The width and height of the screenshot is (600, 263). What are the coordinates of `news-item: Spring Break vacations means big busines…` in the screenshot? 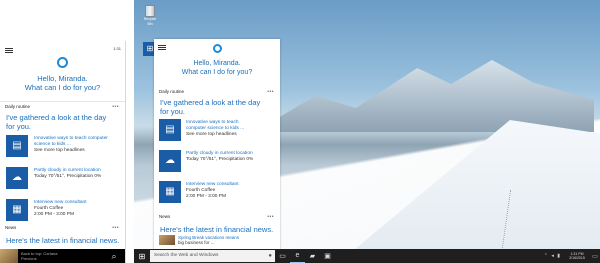 It's located at (217, 240).